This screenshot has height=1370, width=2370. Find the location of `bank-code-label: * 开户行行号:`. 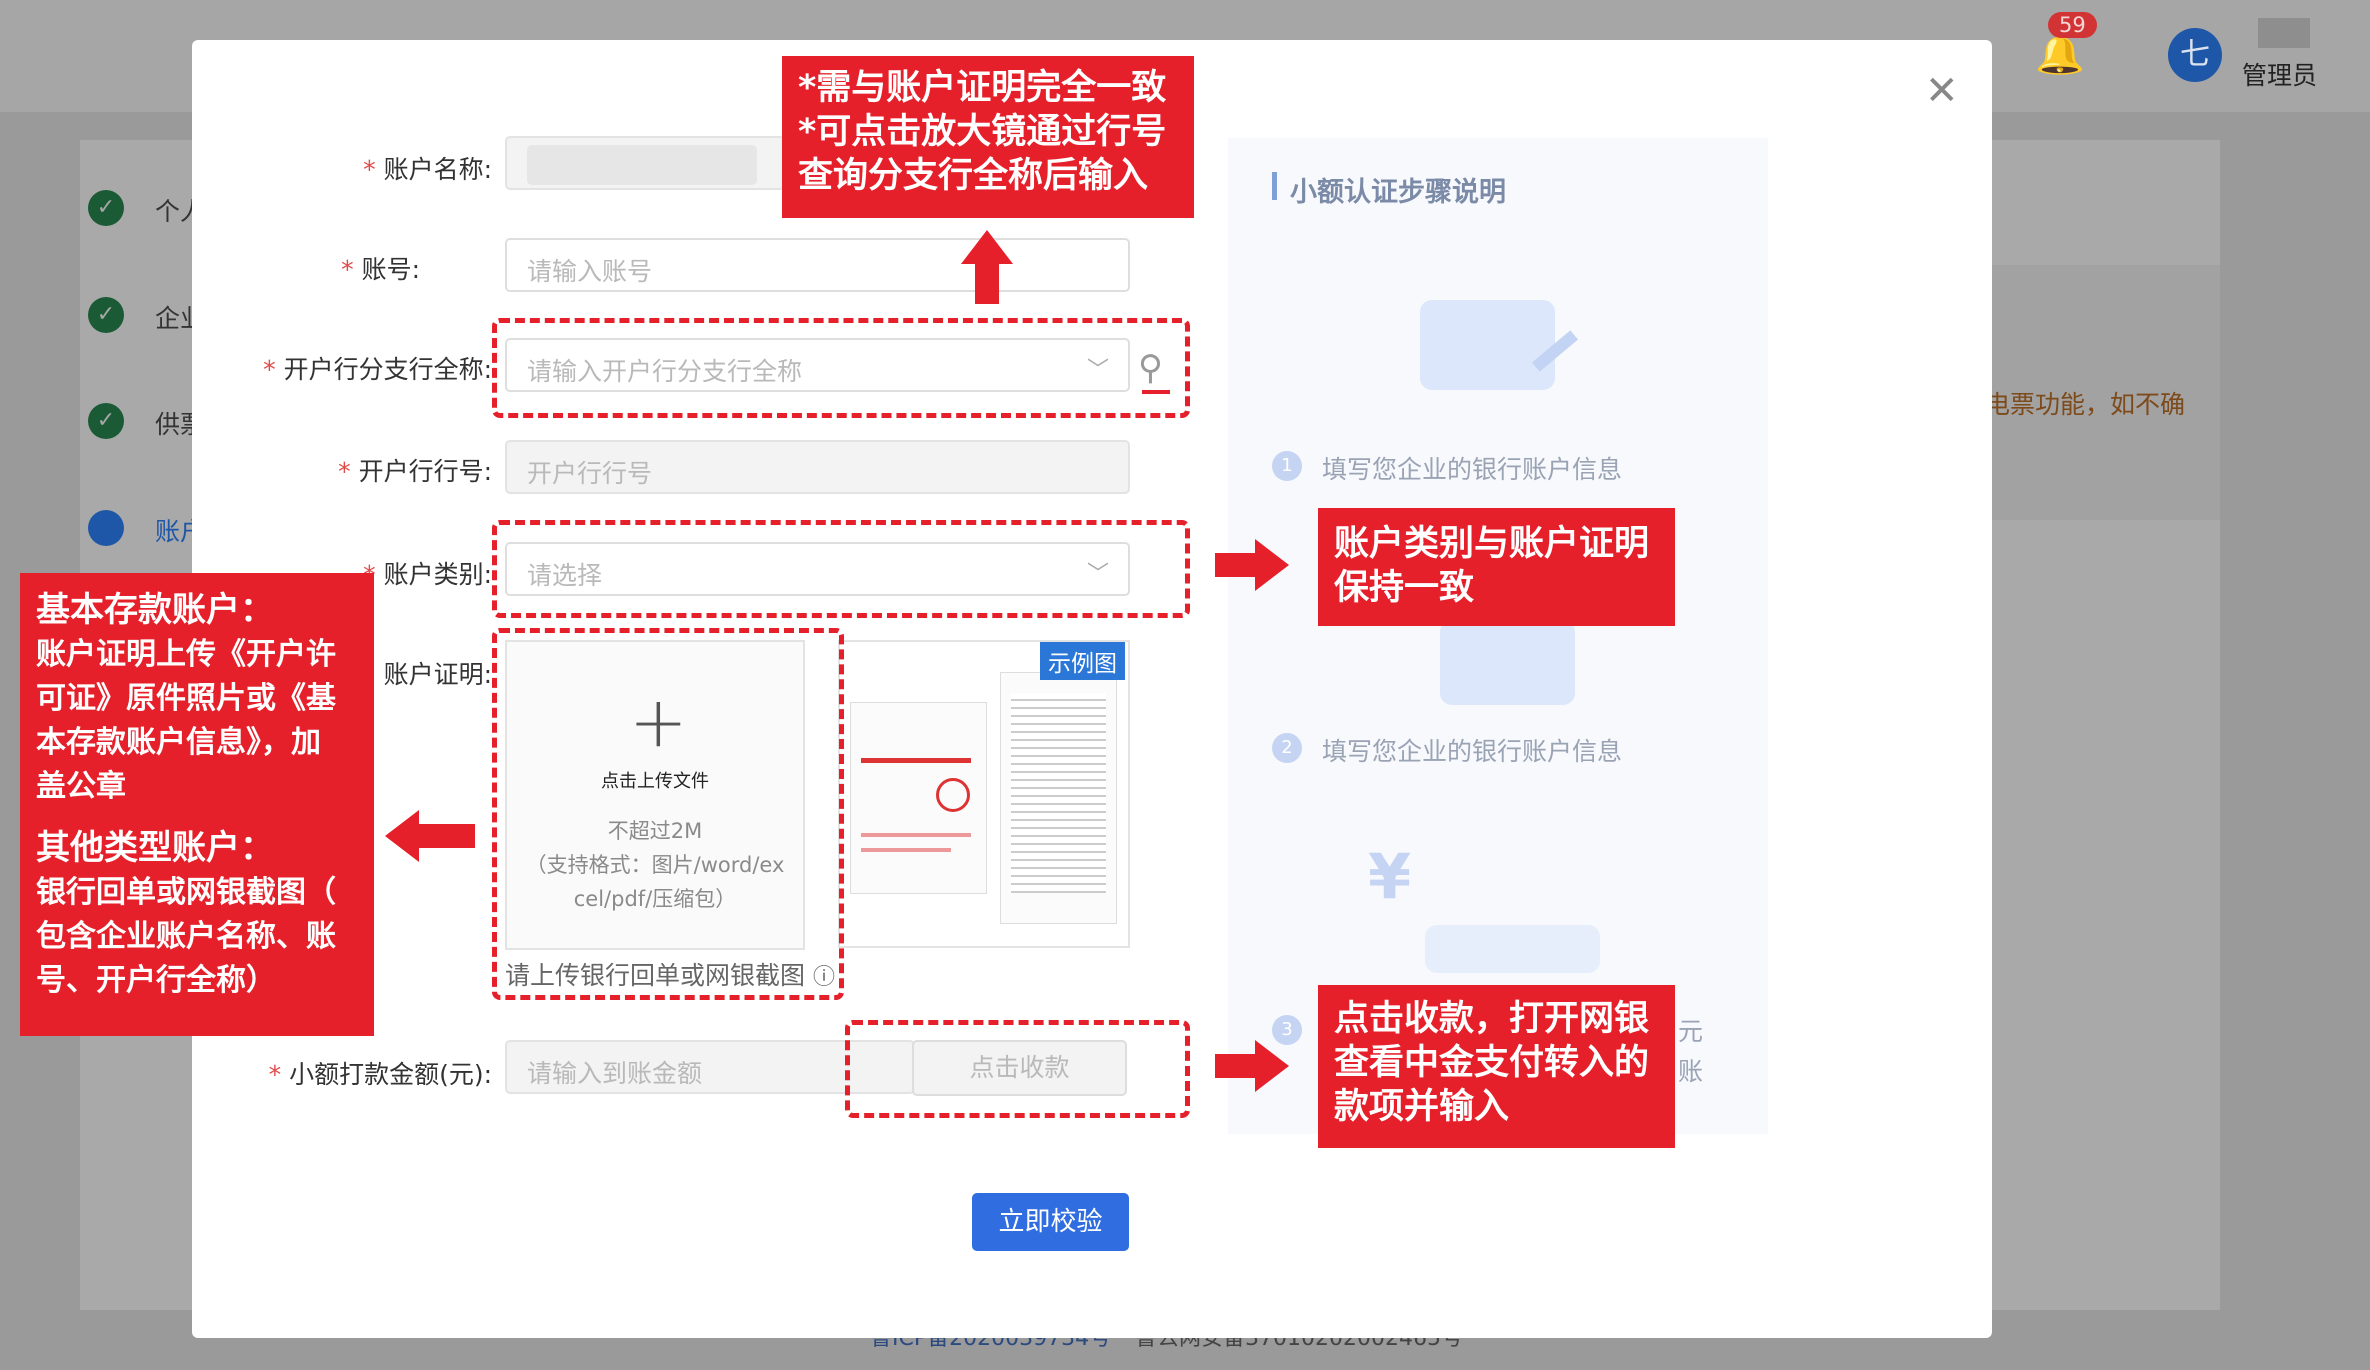

bank-code-label: * 开户行行号: is located at coordinates (415, 471).